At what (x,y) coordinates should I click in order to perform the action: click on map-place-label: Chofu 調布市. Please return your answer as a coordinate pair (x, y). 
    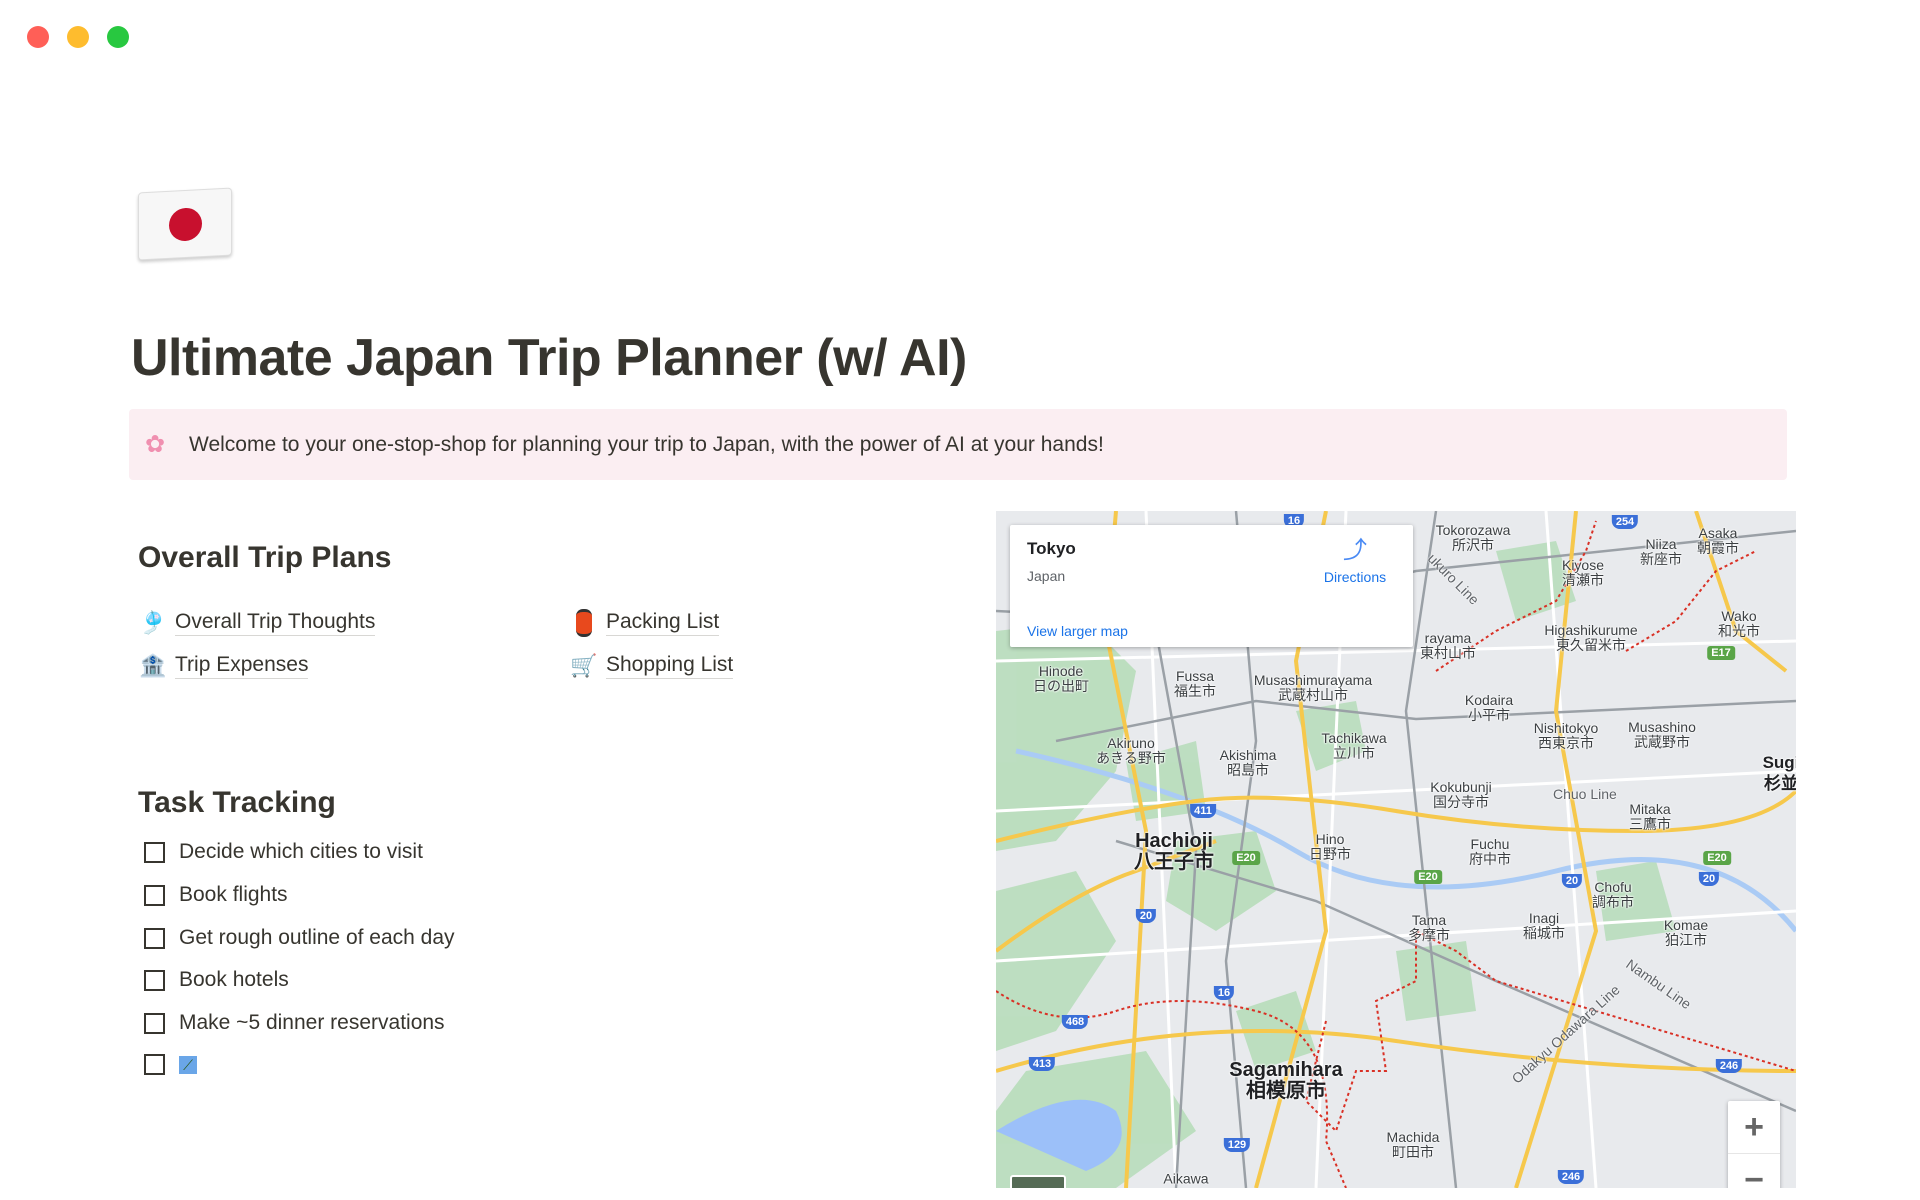
    Looking at the image, I should click on (1613, 894).